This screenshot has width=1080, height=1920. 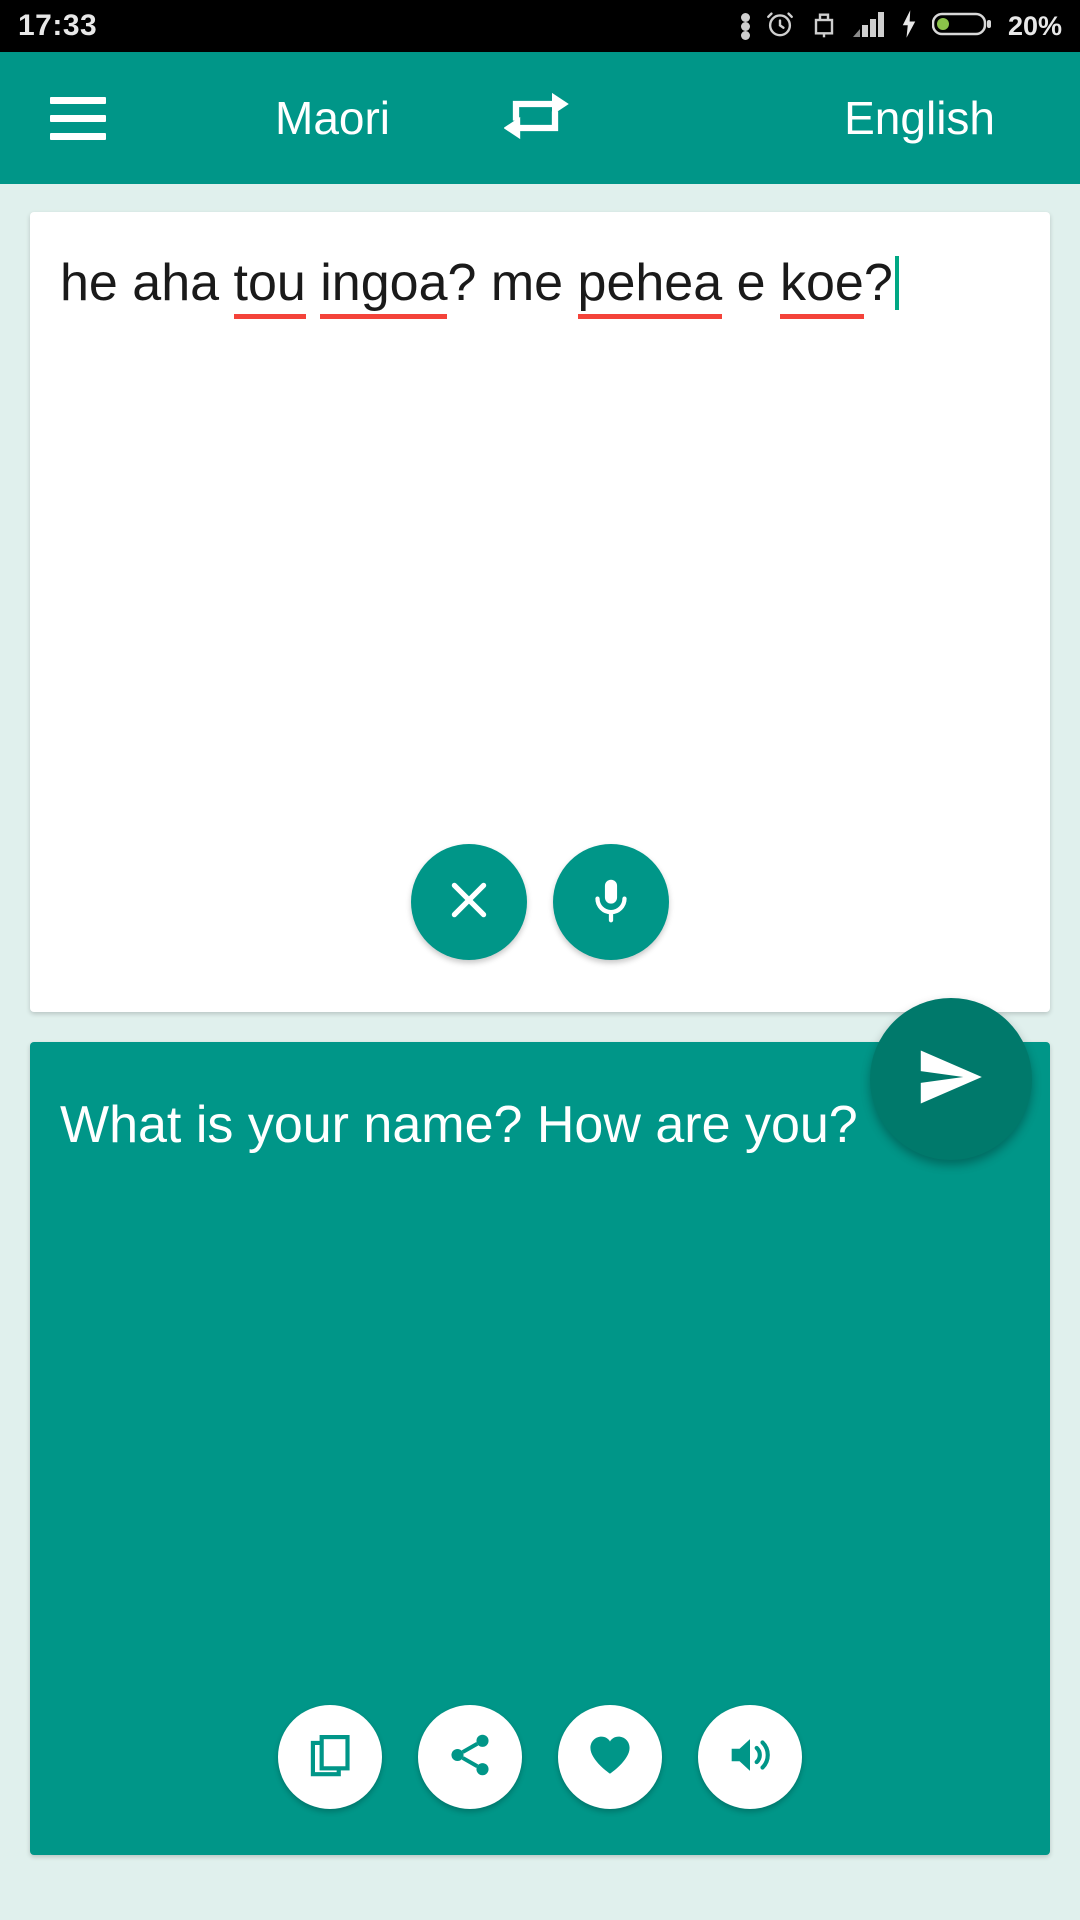 I want to click on target-language-button: English, so click(x=919, y=118).